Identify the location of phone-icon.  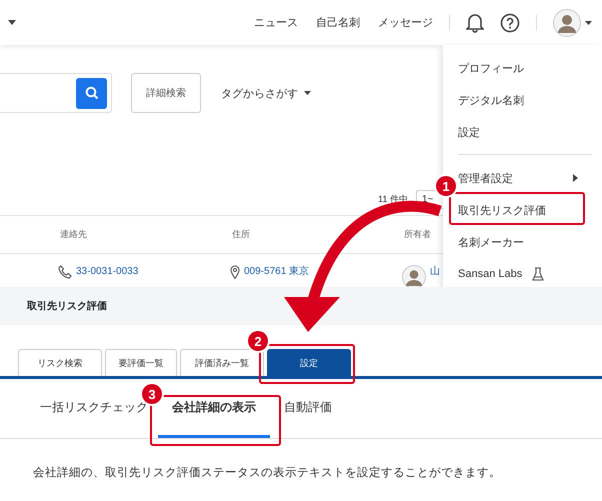
(65, 272).